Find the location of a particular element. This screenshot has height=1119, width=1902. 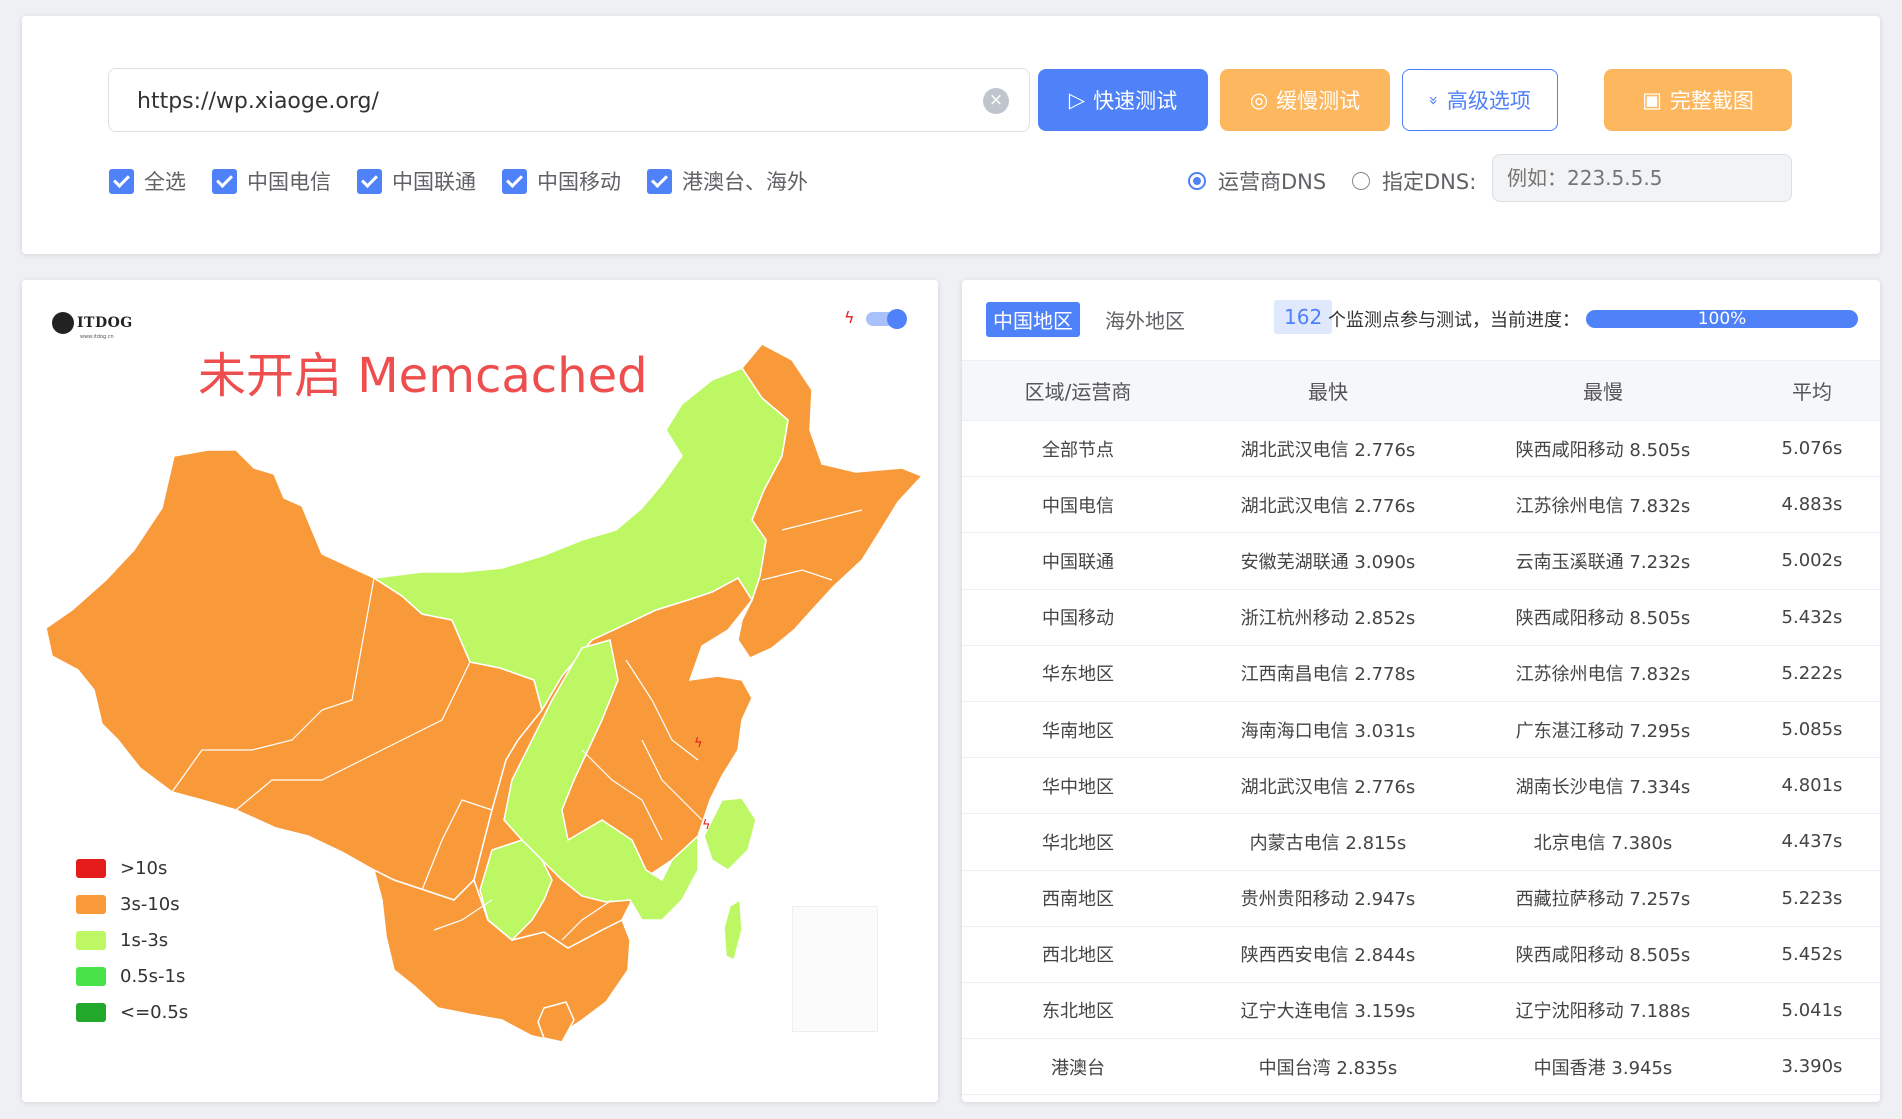

radio-unselected-icon is located at coordinates (1361, 181).